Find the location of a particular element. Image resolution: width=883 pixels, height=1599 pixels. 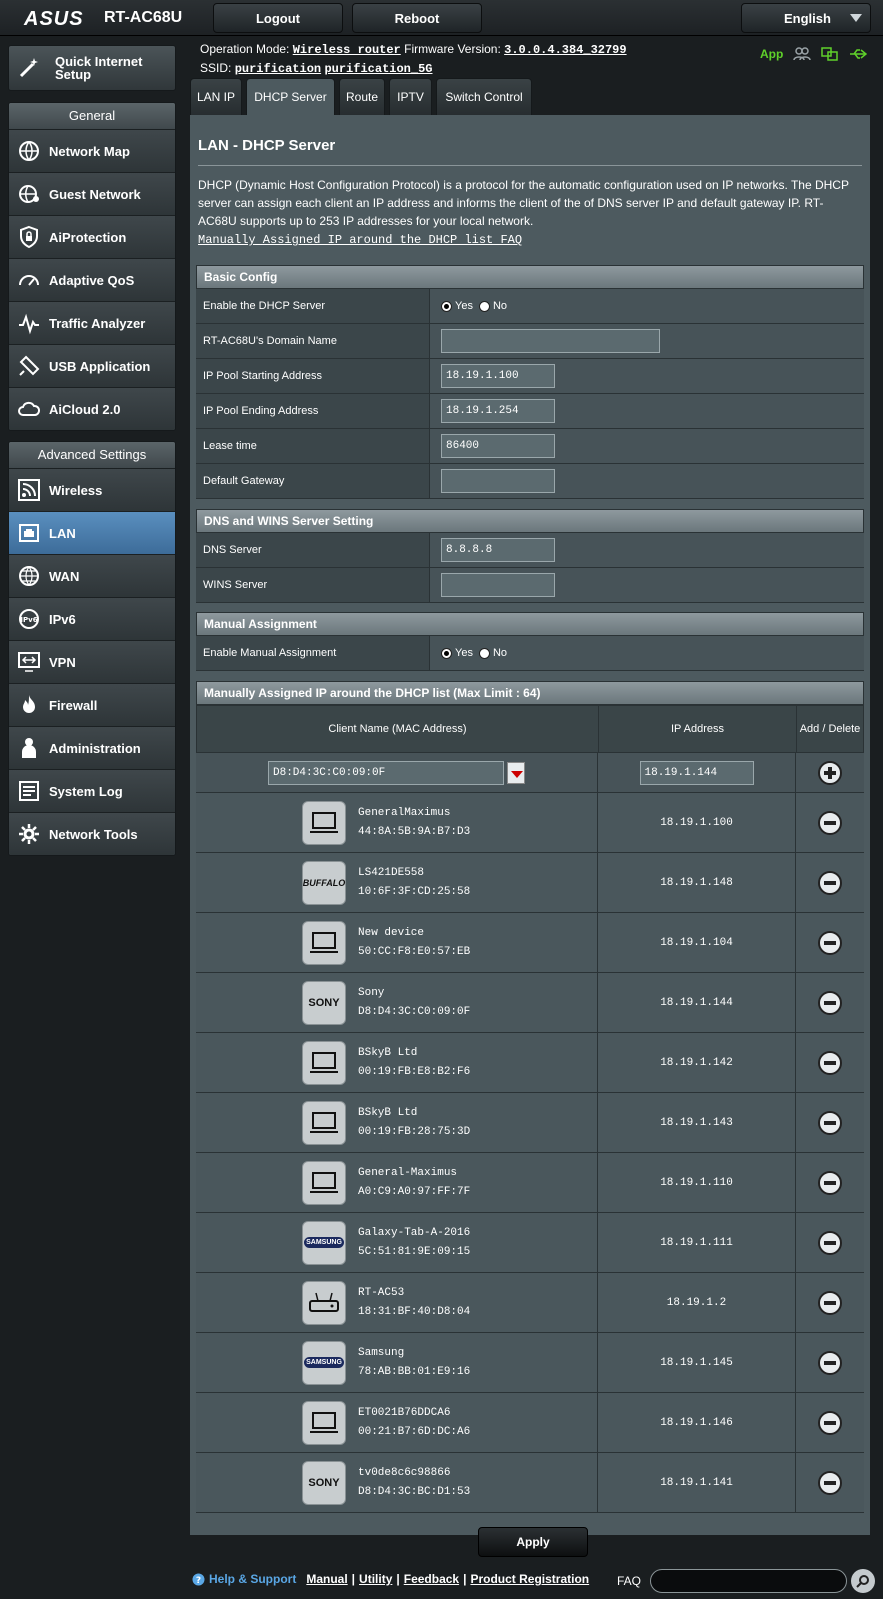

nav-label: IPv6 is located at coordinates (62, 619).